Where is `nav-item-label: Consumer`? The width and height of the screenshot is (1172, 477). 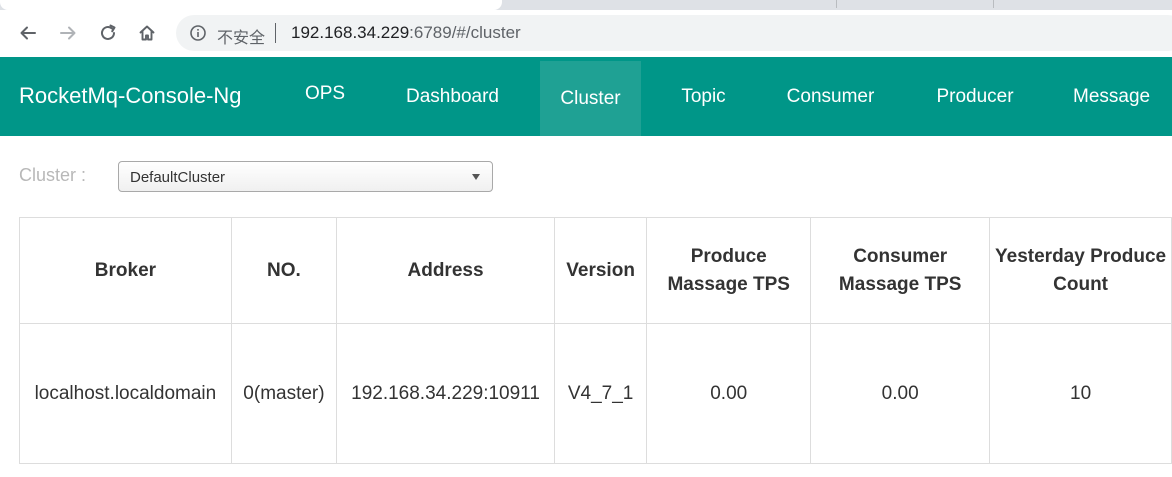
nav-item-label: Consumer is located at coordinates (830, 96).